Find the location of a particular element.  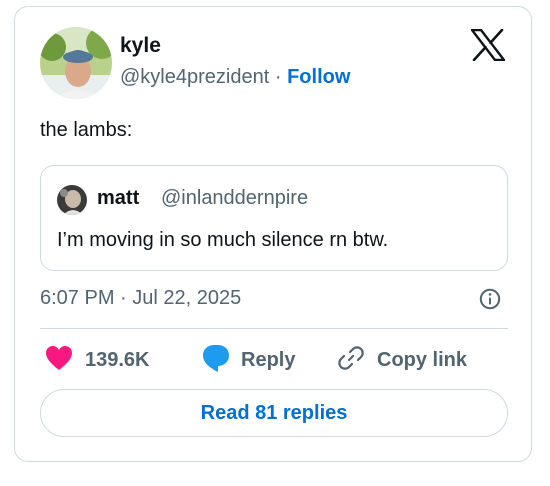

divider is located at coordinates (274, 328).